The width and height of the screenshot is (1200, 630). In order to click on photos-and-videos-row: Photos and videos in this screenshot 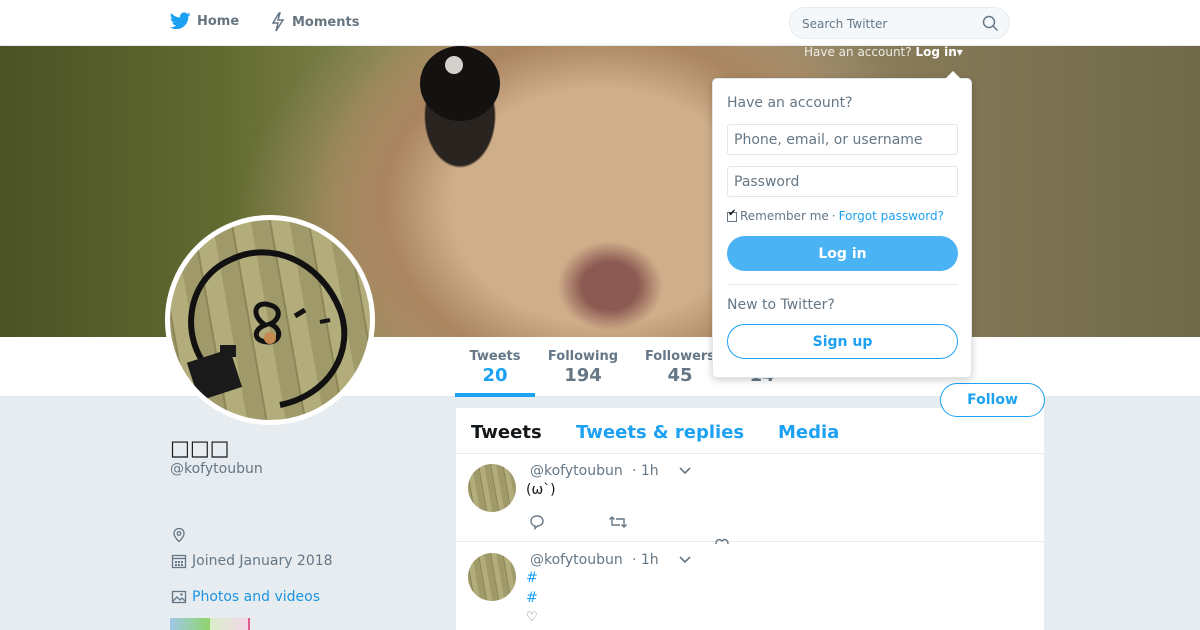, I will do `click(245, 597)`.